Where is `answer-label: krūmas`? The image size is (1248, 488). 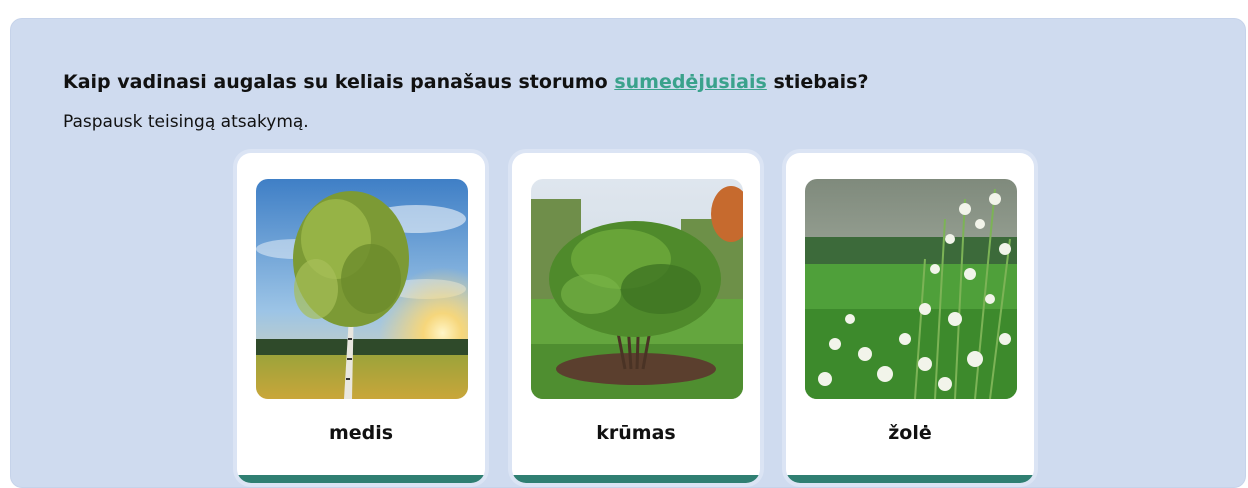 answer-label: krūmas is located at coordinates (636, 433).